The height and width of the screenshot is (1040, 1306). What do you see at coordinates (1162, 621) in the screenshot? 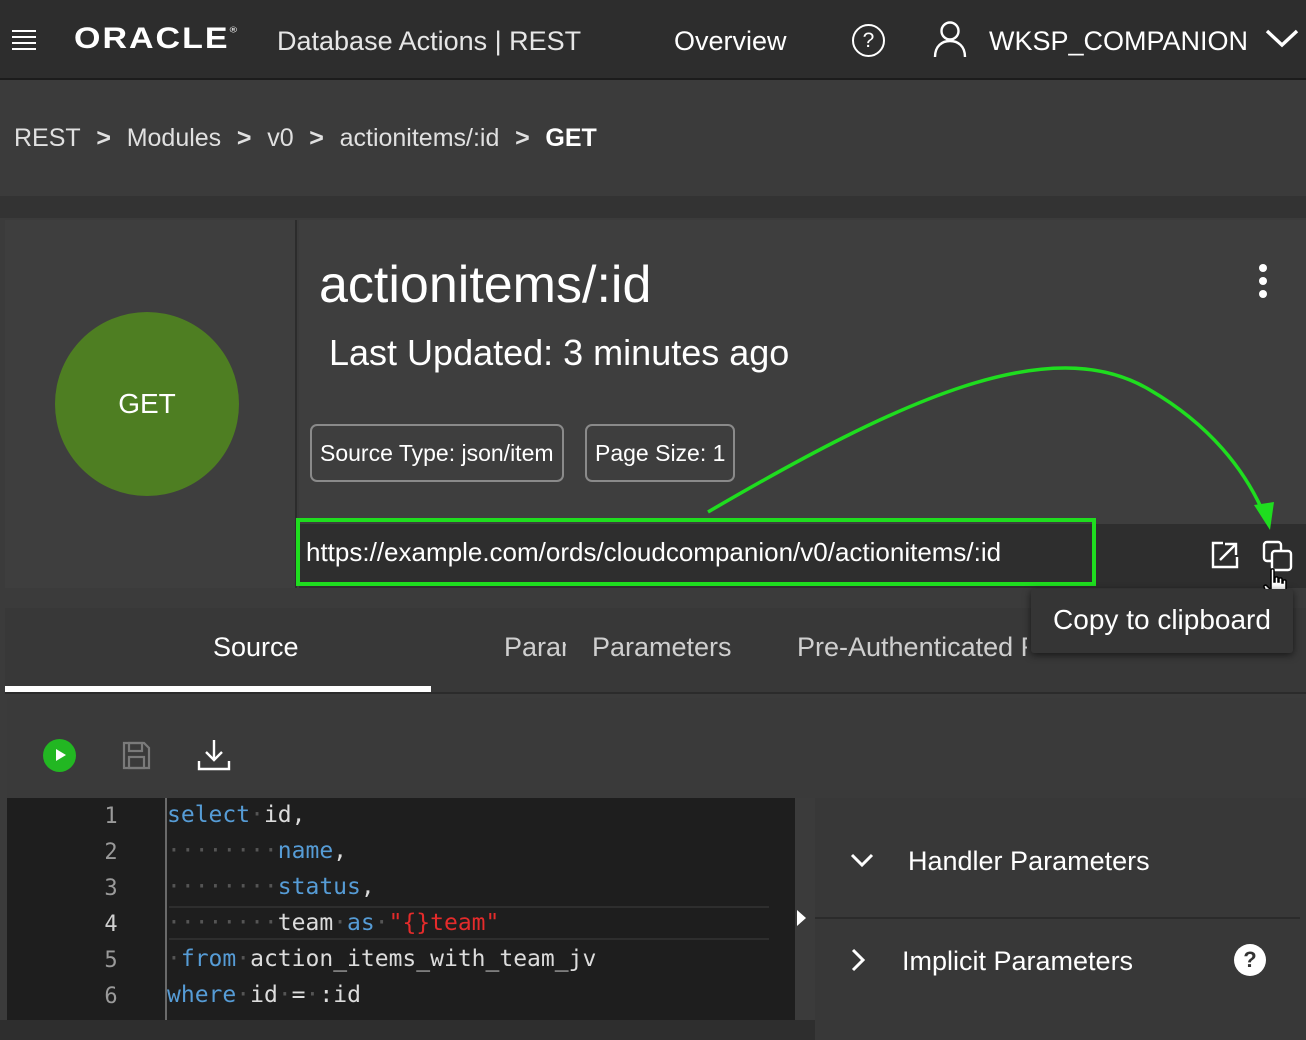
I see `copy-tooltip: Copy to clipboard` at bounding box center [1162, 621].